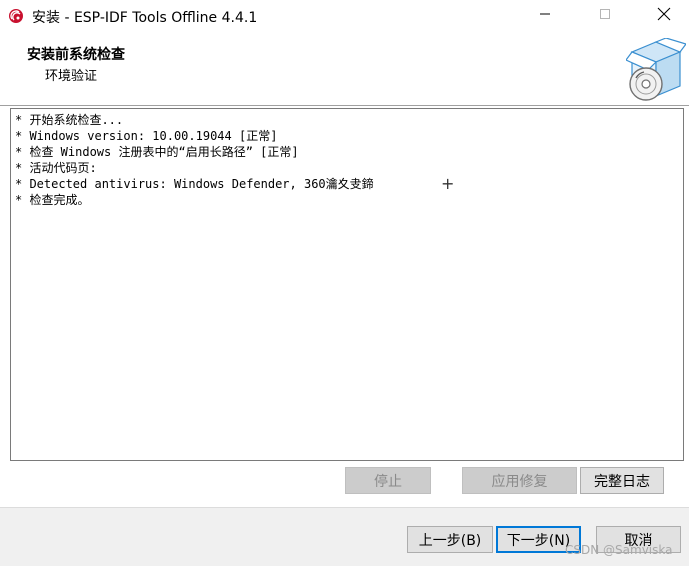  I want to click on maximize-icon, so click(605, 16).